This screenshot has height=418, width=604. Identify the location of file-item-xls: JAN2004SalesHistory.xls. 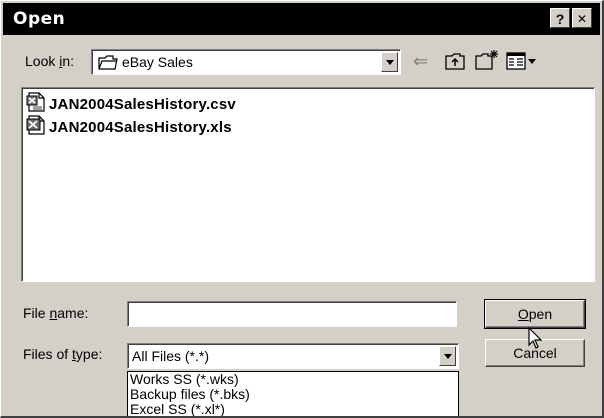
(129, 127).